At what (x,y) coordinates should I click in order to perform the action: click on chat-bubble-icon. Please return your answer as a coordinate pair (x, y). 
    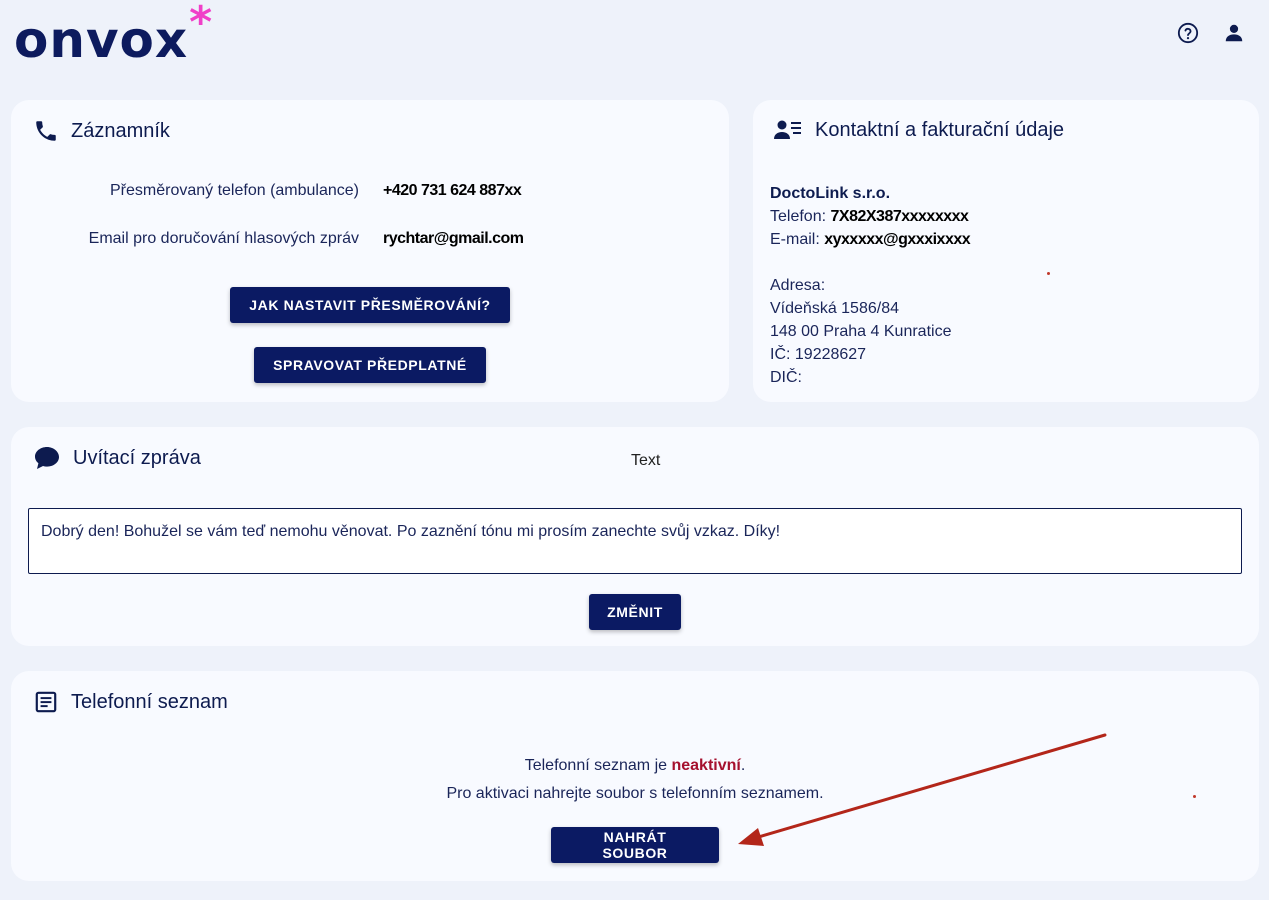
    Looking at the image, I should click on (47, 458).